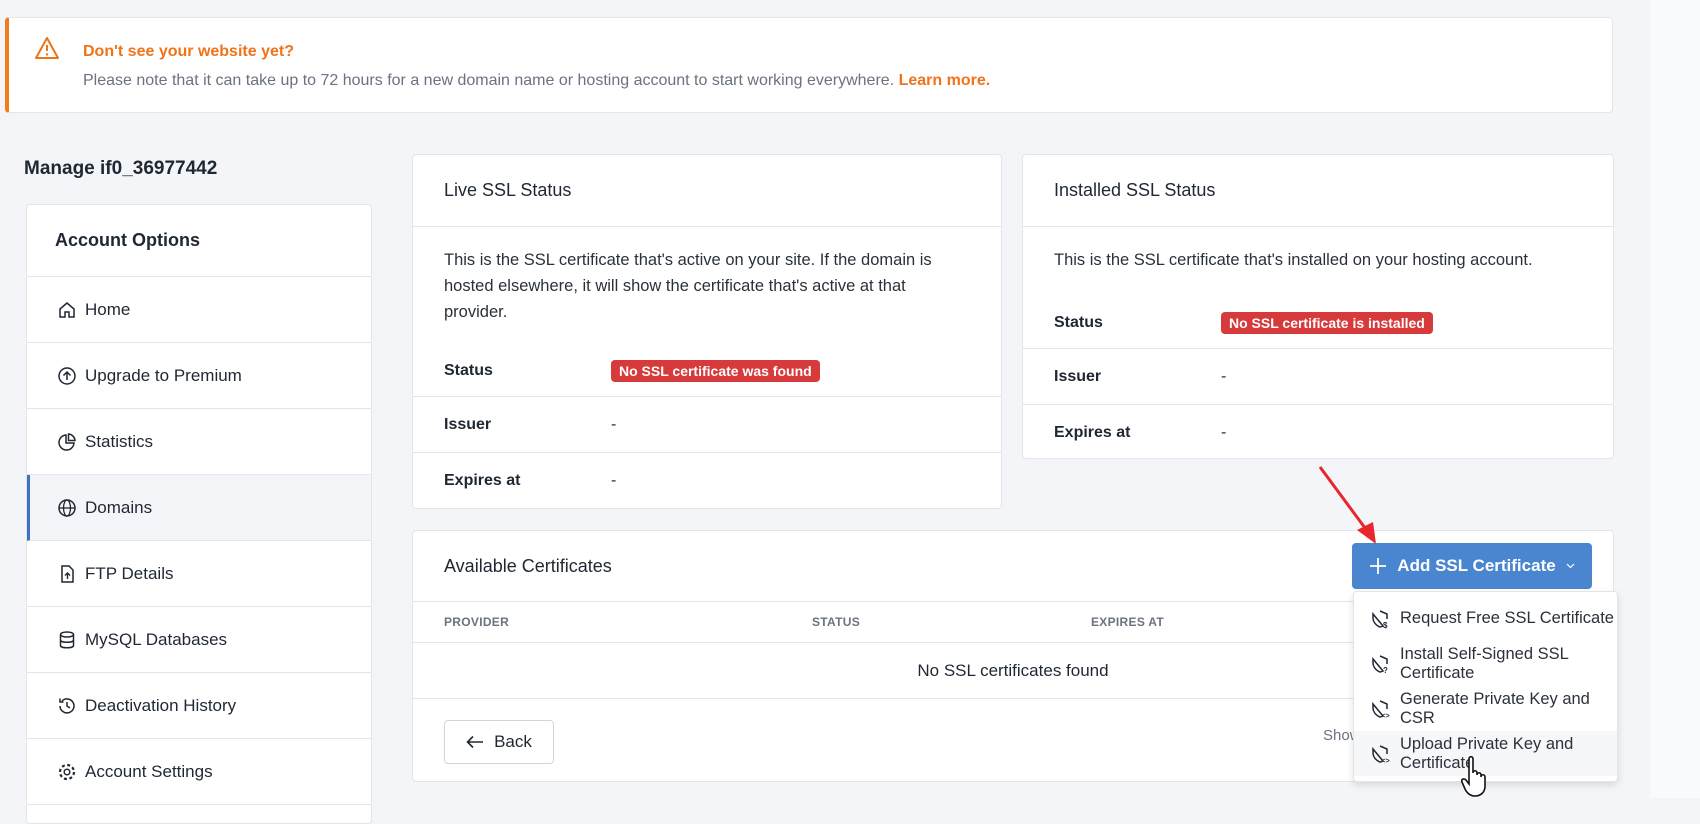  I want to click on shield-question-icon: ?, so click(1380, 664).